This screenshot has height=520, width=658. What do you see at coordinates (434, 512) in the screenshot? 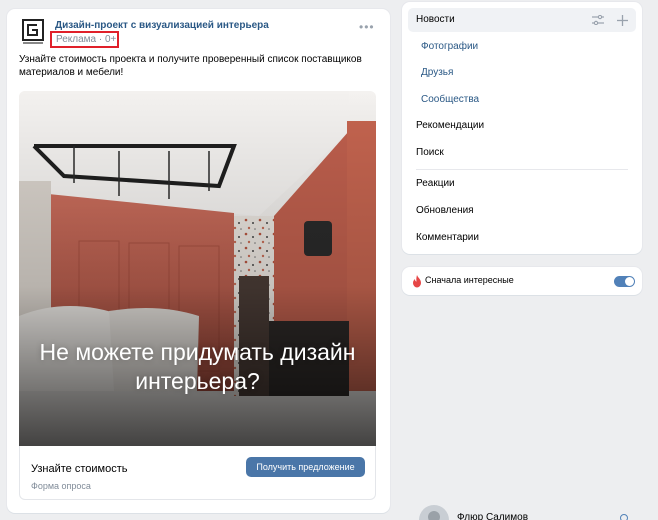
I see `avatar` at bounding box center [434, 512].